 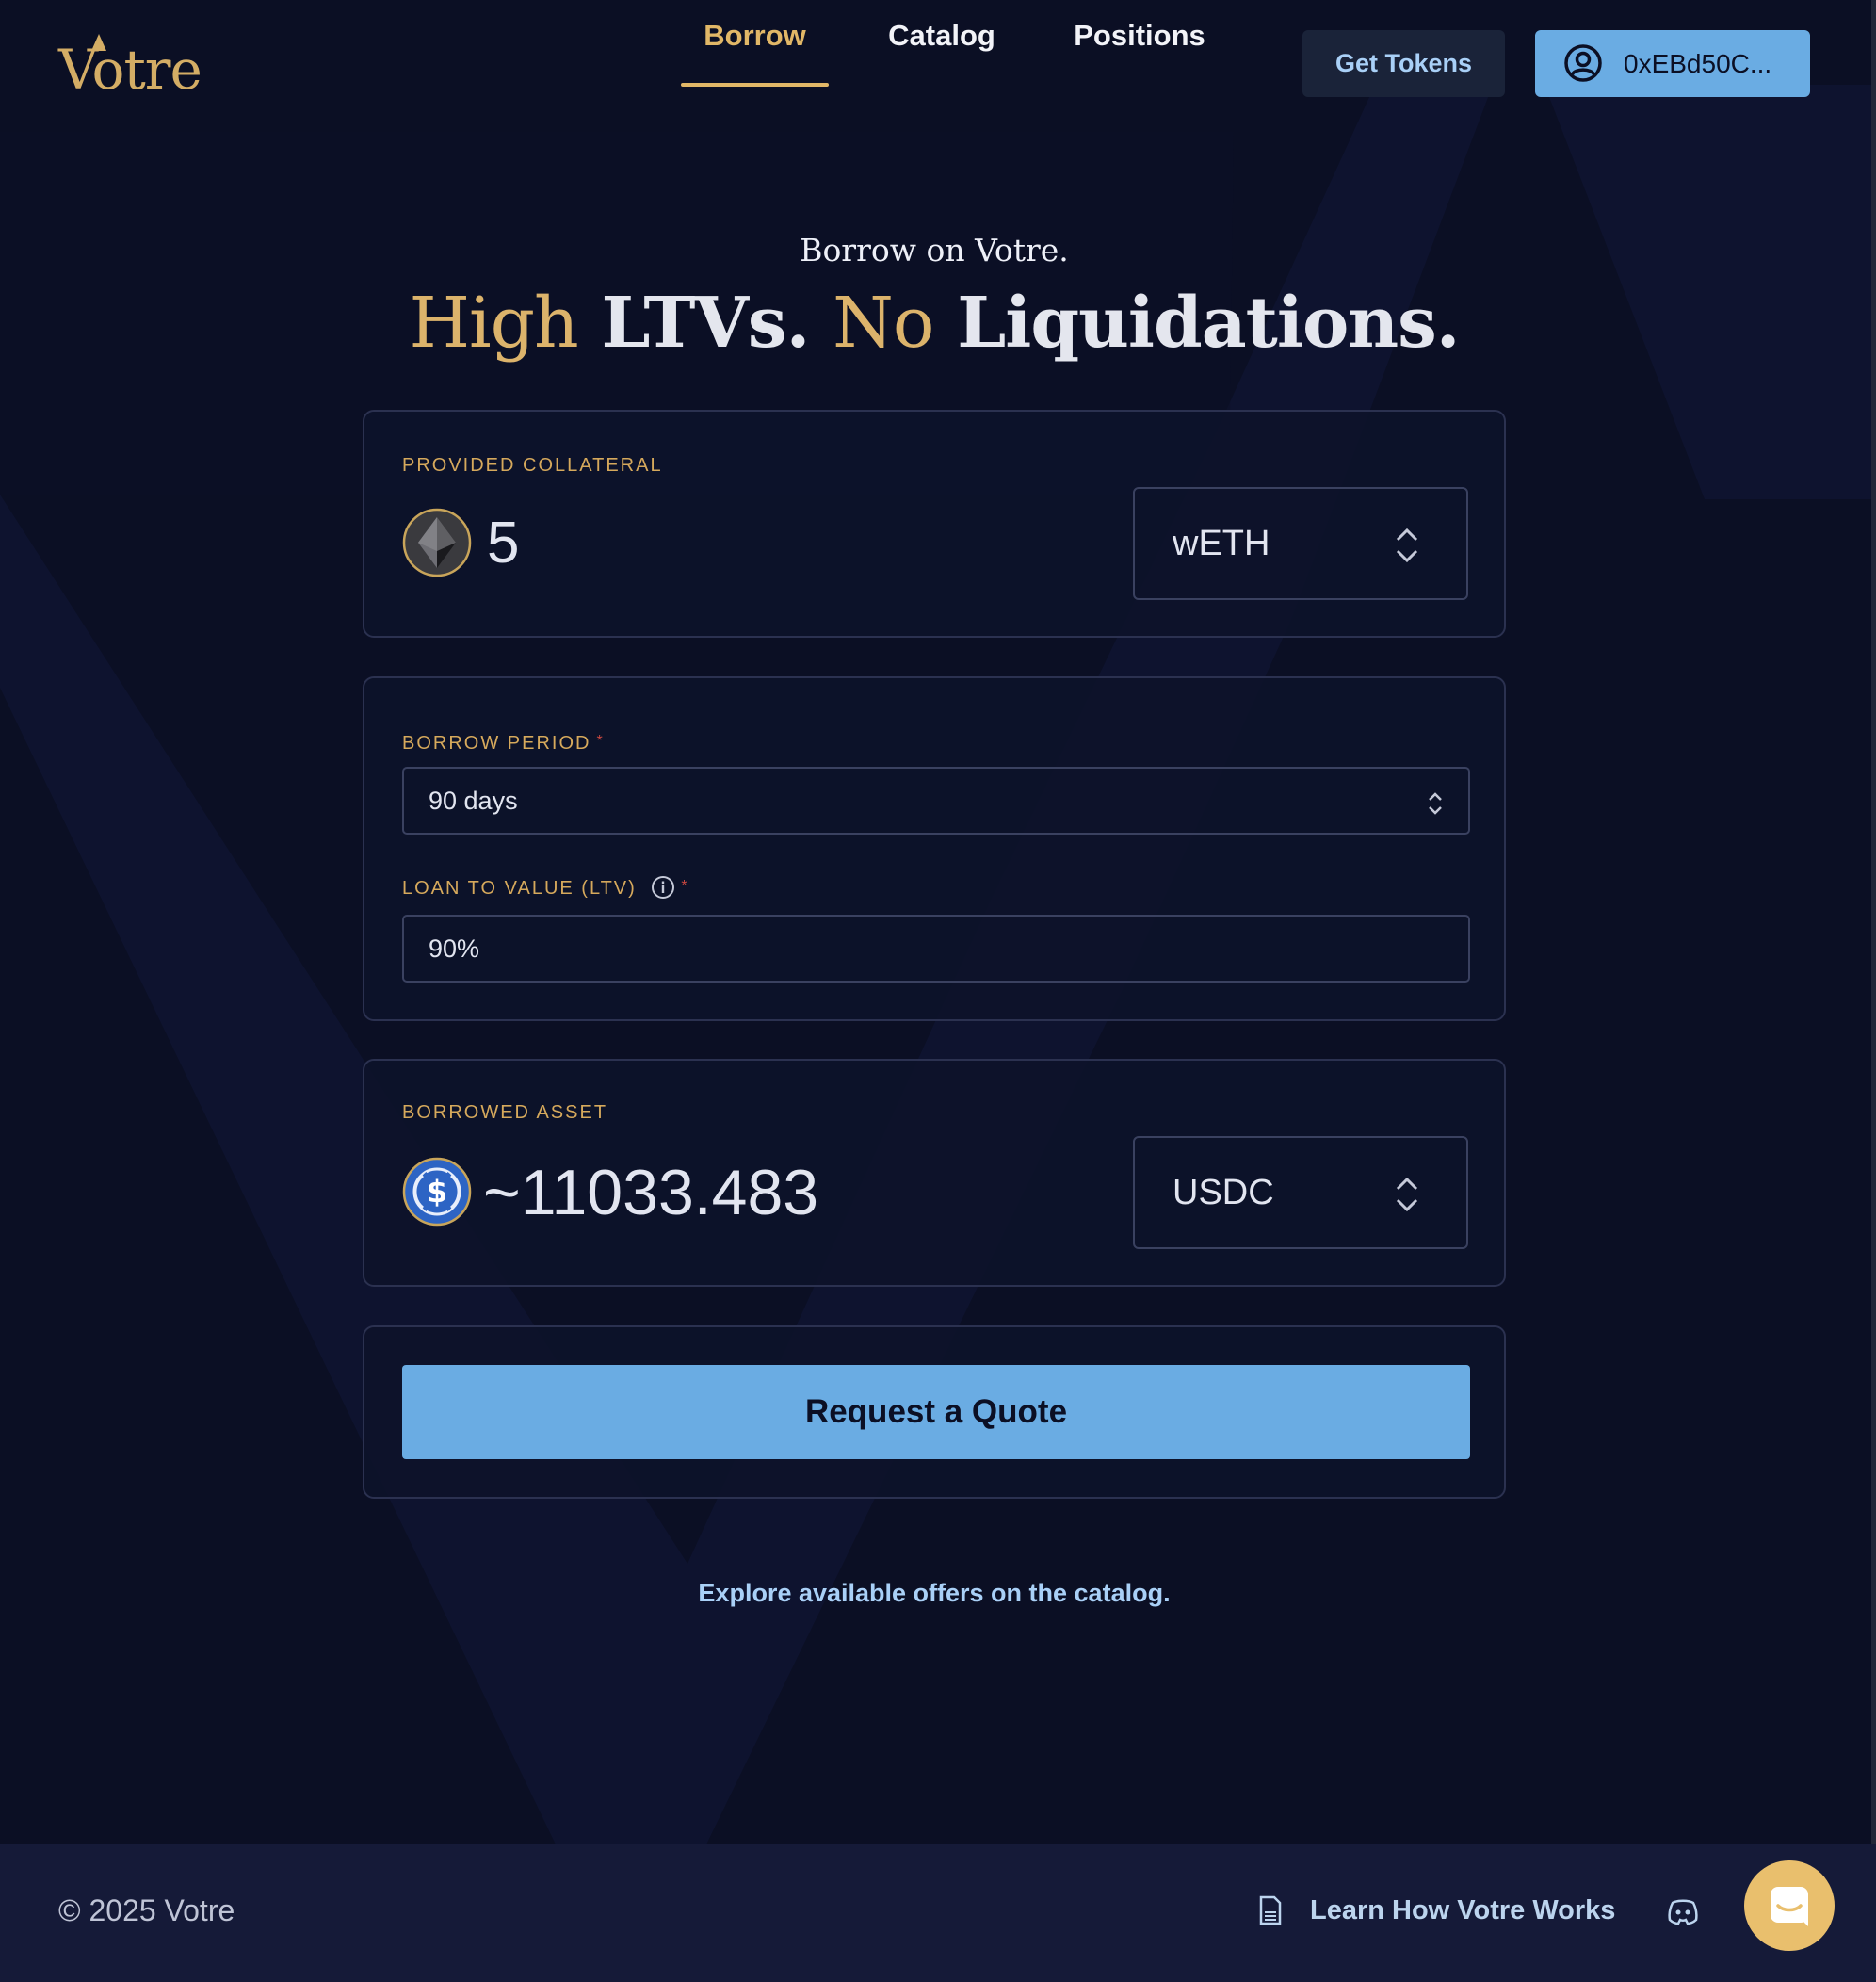 I want to click on hero-title-no: No, so click(x=883, y=324).